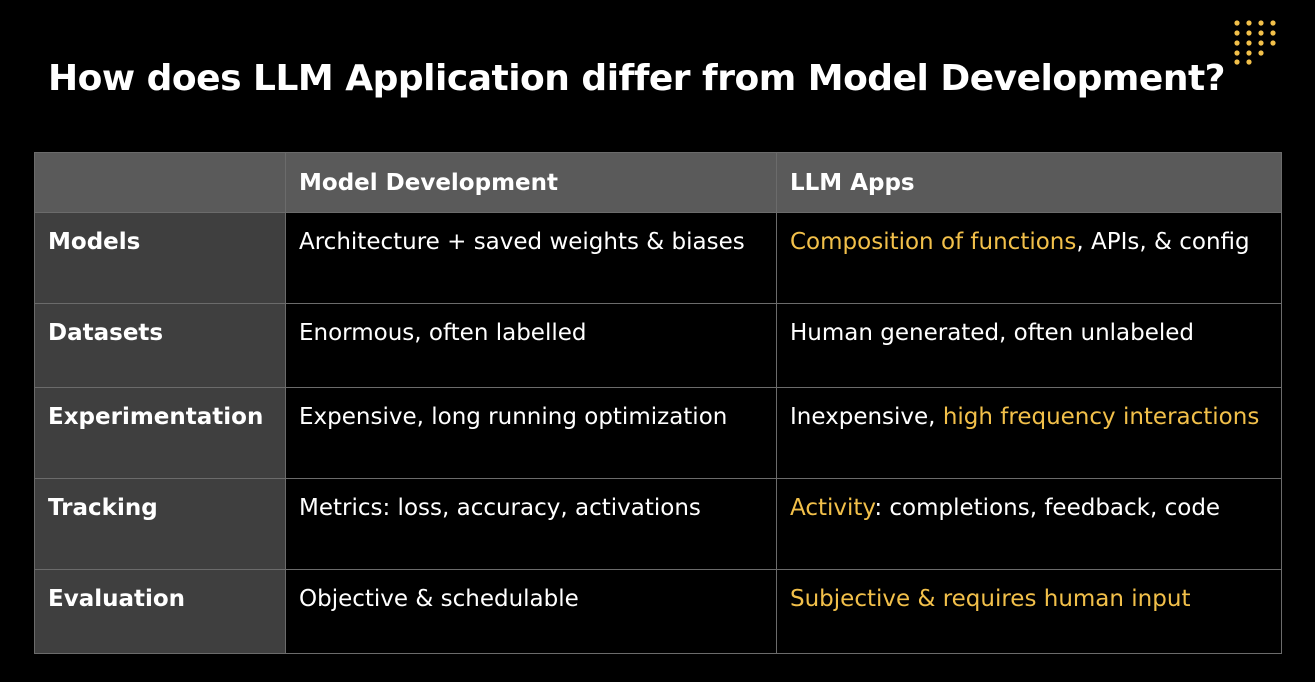  Describe the element at coordinates (1101, 417) in the screenshot. I see `highlight-text: high frequency interactions` at that location.